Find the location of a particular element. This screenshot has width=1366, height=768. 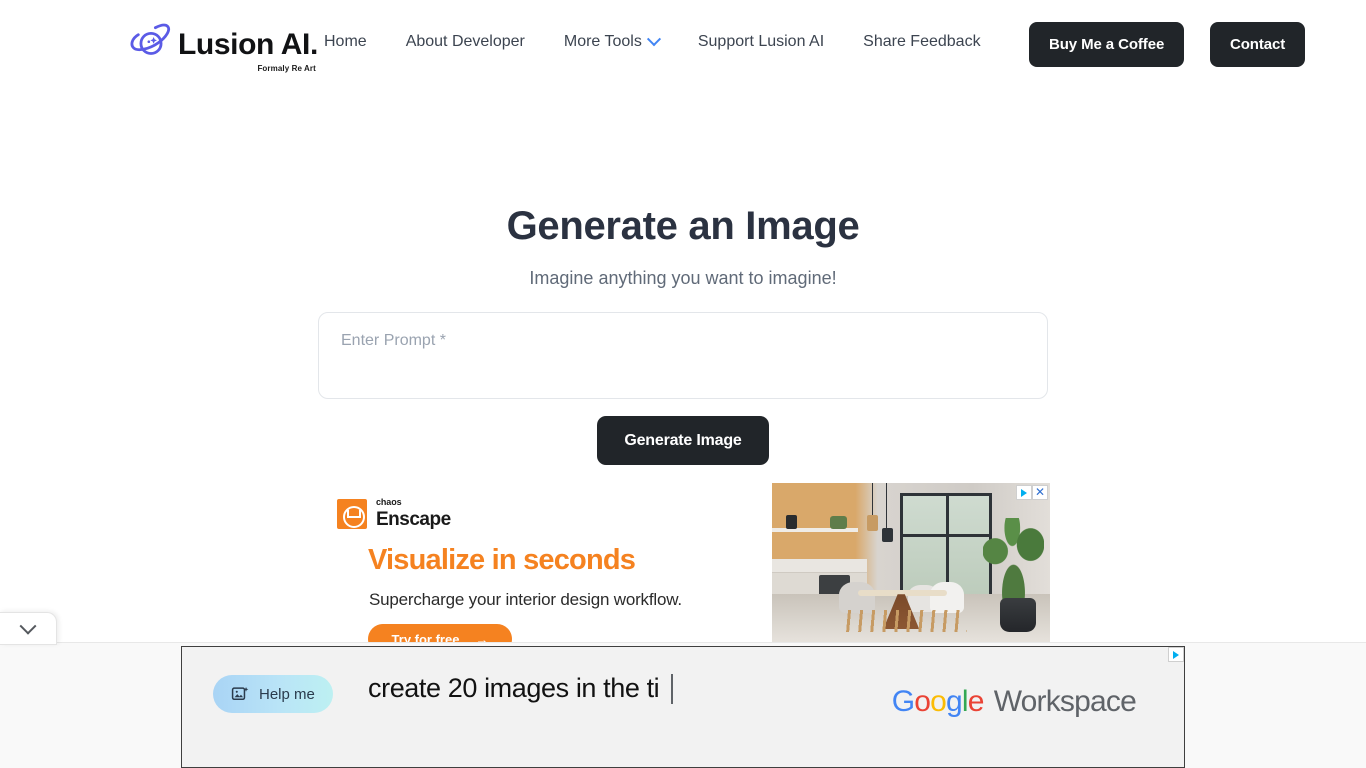

workspace-wordmark: Workspace is located at coordinates (1065, 701).